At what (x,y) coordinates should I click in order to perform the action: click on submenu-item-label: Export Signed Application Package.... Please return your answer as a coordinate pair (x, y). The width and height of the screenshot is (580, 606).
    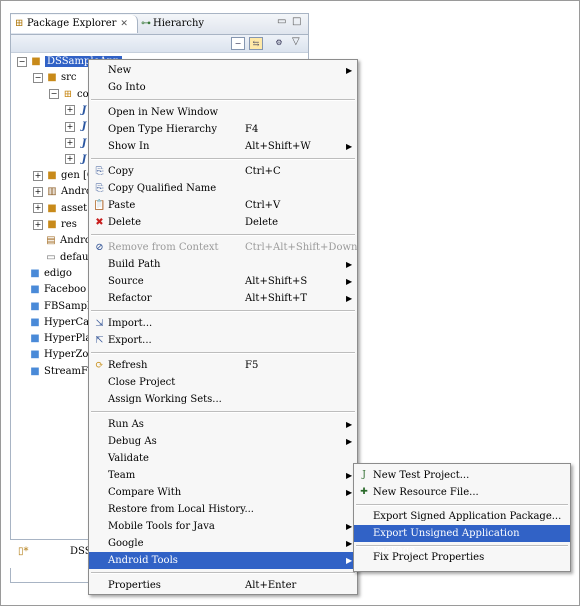
    Looking at the image, I should click on (467, 516).